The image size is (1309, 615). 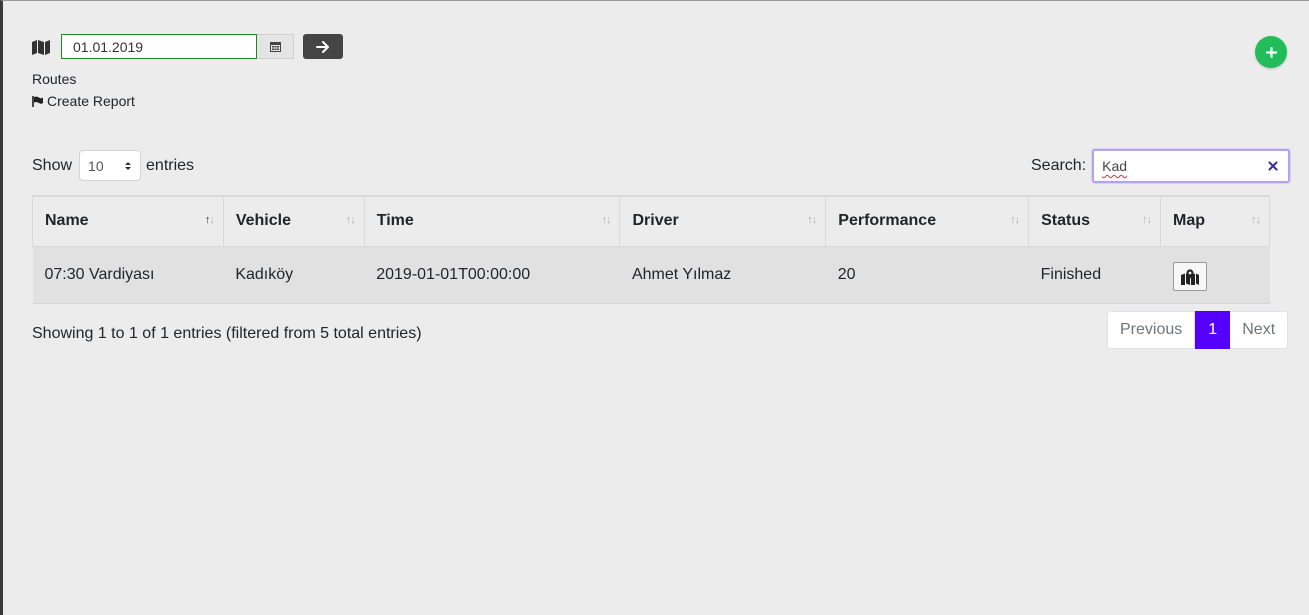 What do you see at coordinates (492, 275) in the screenshot?
I see `cell-time: 2019-01-01T00:00:00` at bounding box center [492, 275].